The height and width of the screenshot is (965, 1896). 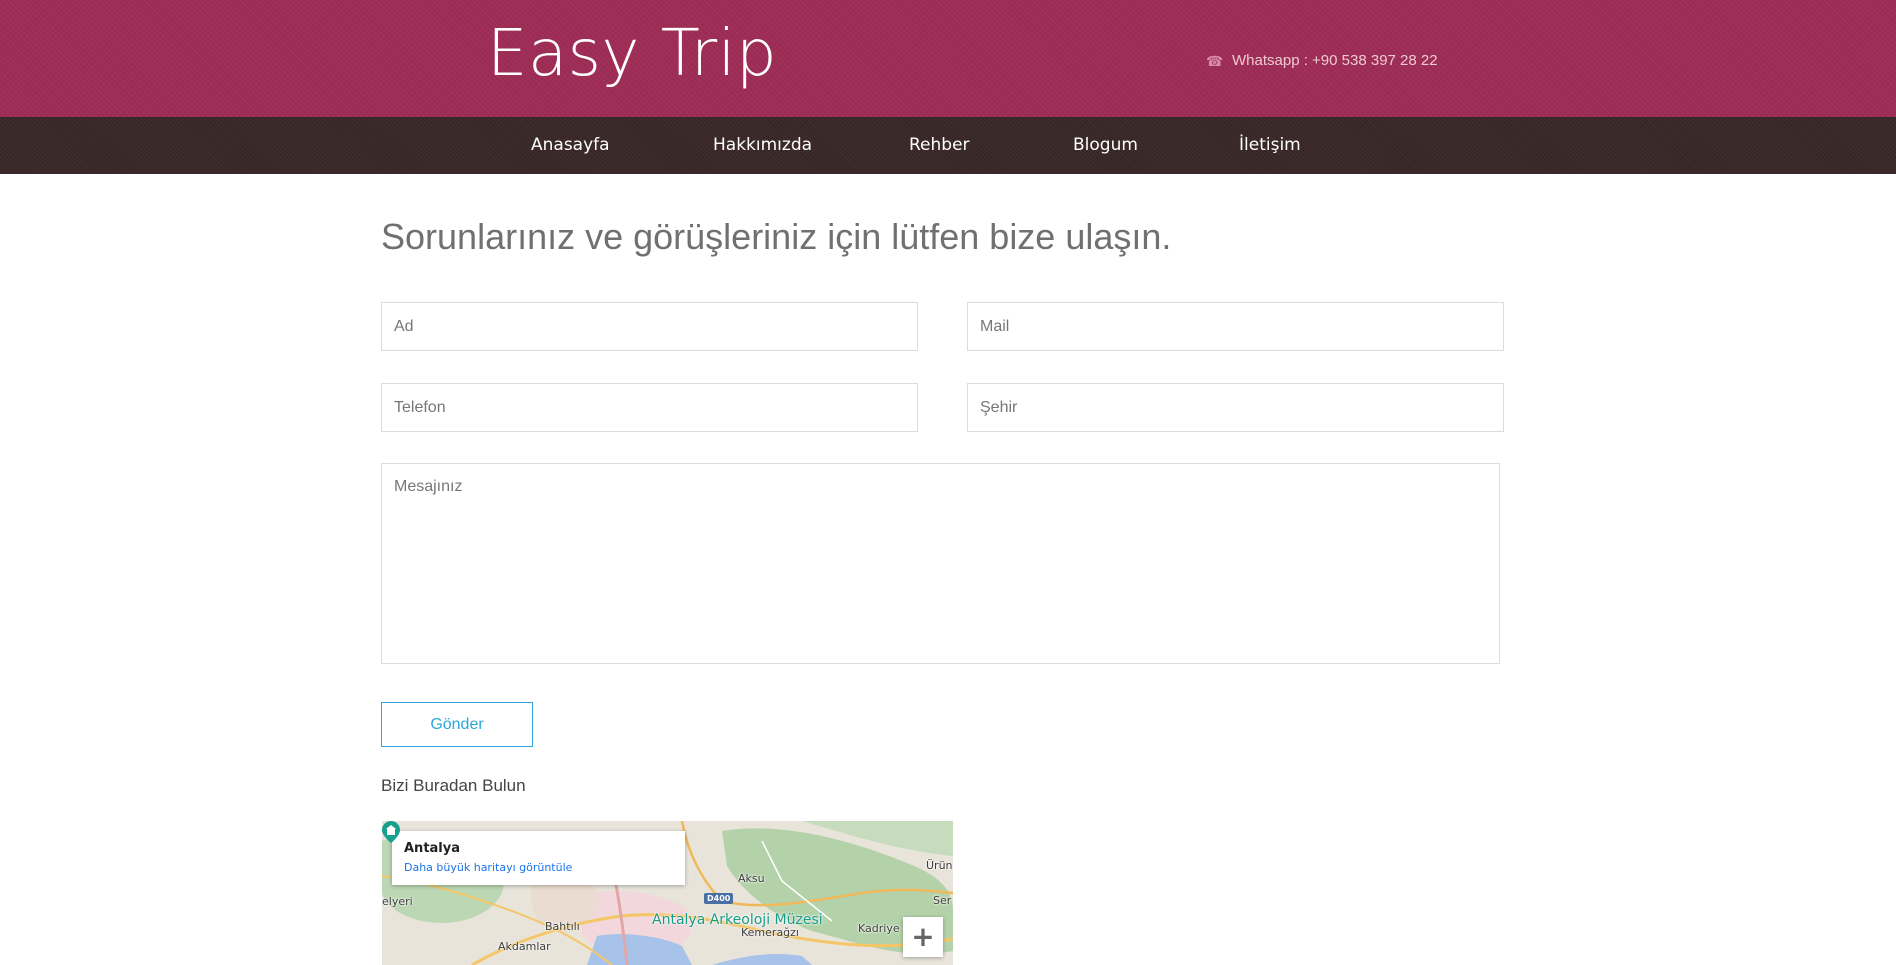 I want to click on name-input, so click(x=649, y=326).